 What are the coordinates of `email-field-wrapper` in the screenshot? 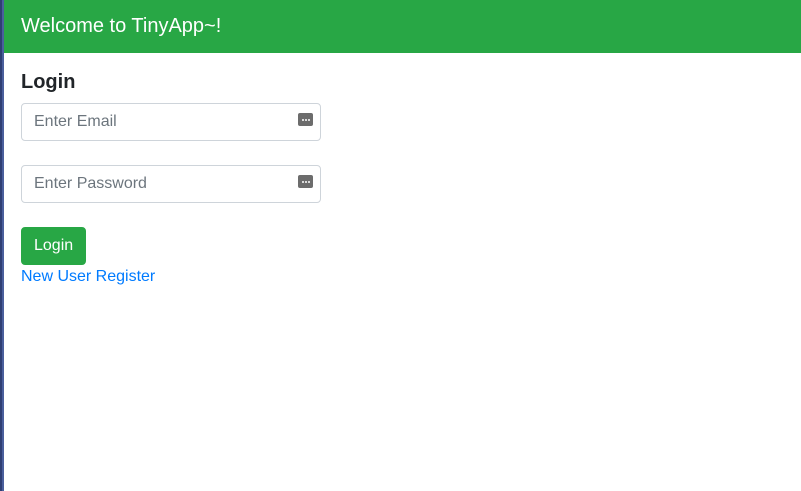 It's located at (171, 122).